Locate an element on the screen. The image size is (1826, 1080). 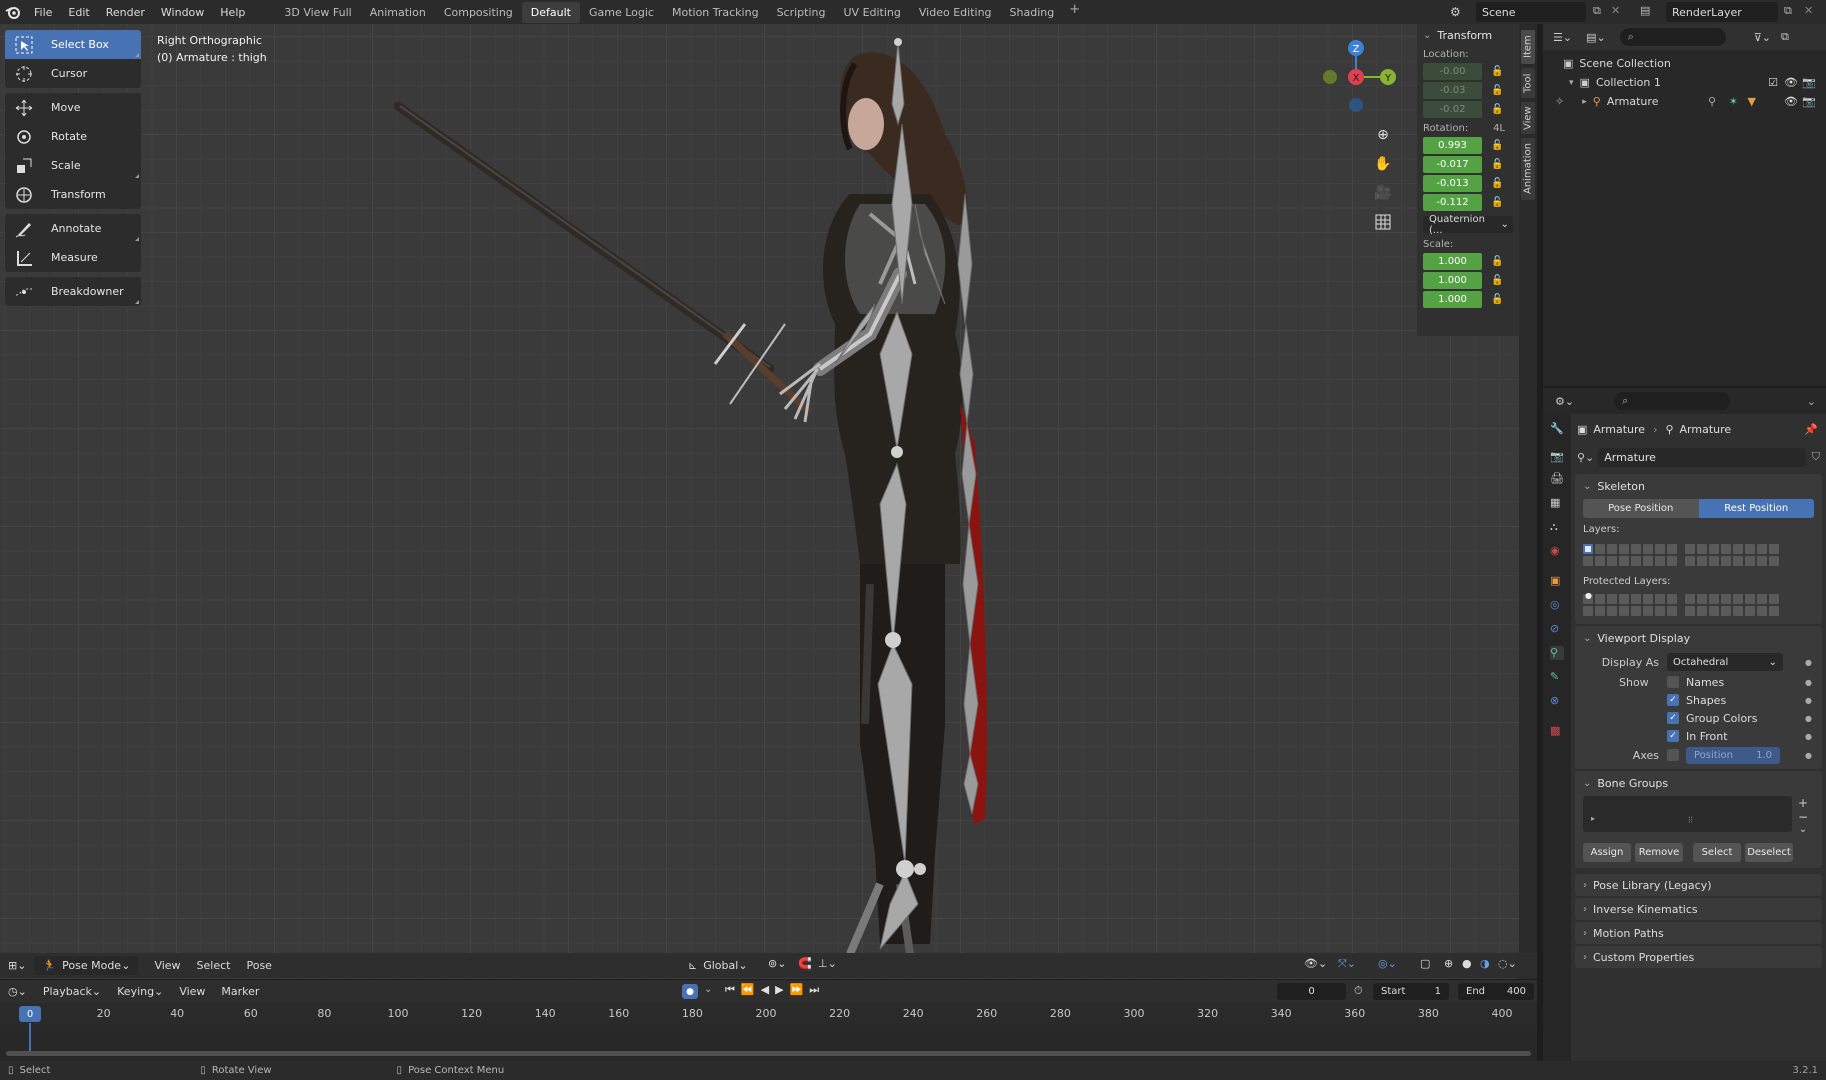
camera-render-icon: 📷 is located at coordinates (1809, 101).